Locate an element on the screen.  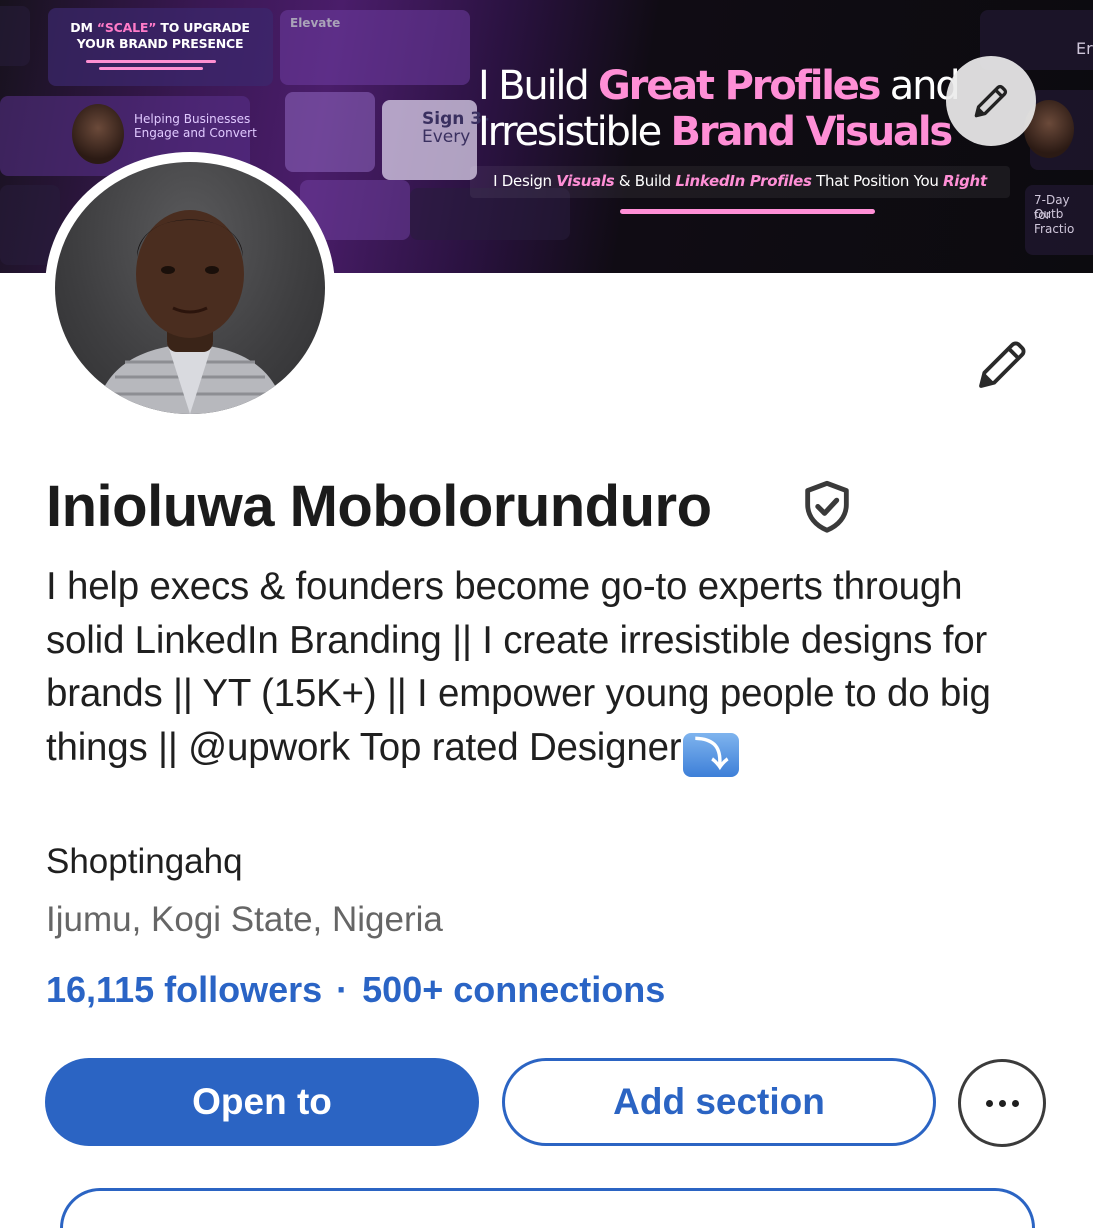
cover-headline-highlight: Brand Visuals is located at coordinates (812, 132).